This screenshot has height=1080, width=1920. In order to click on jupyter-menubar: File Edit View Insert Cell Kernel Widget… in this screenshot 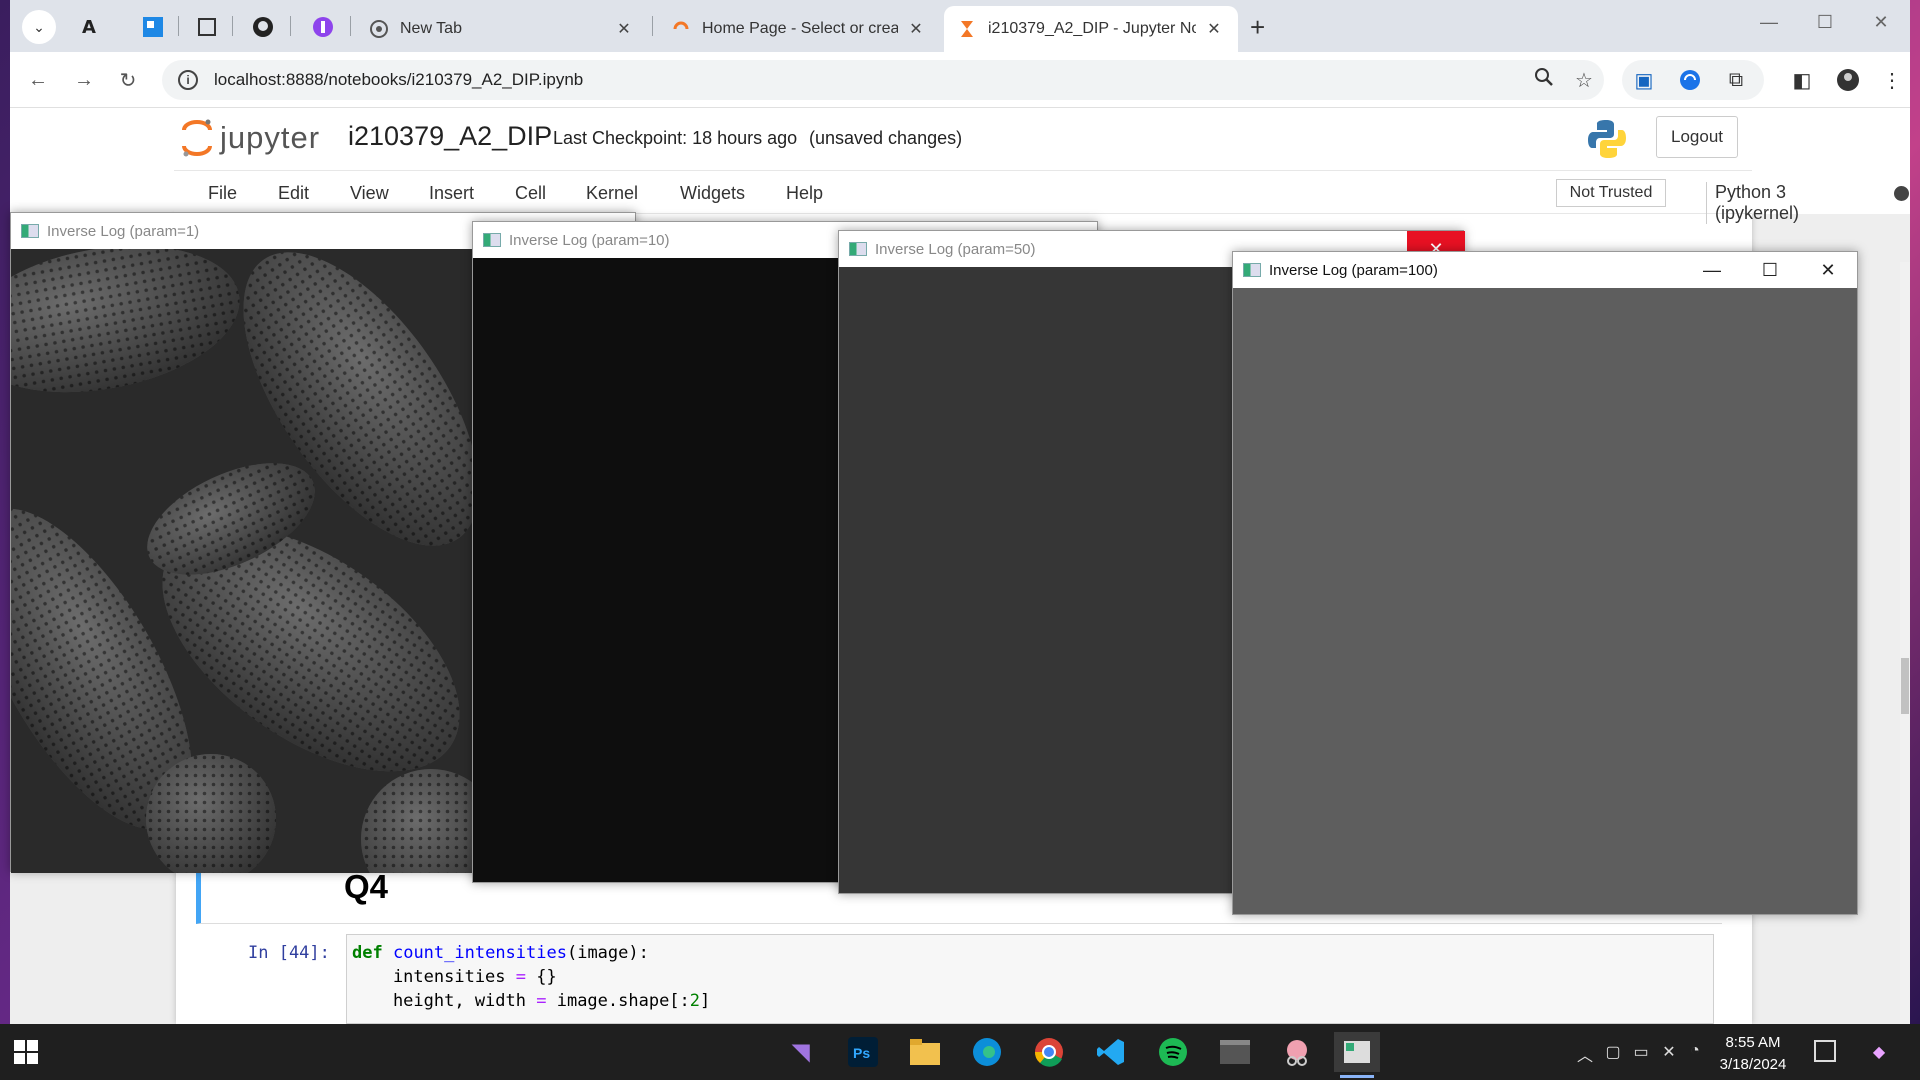, I will do `click(1041, 197)`.